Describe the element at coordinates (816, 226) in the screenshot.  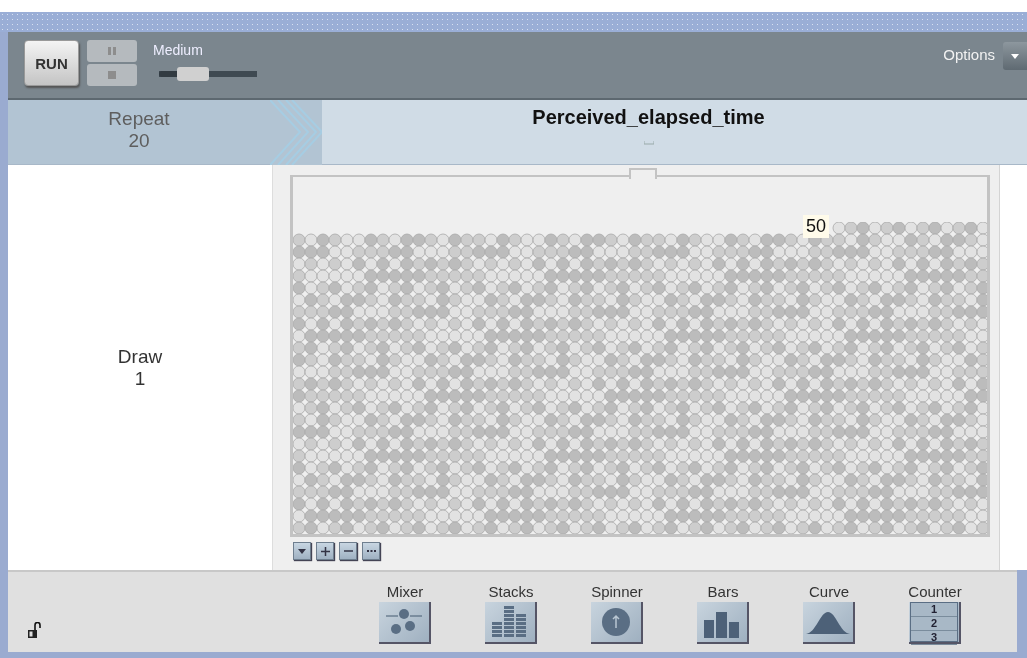
I see `ball-count: 50` at that location.